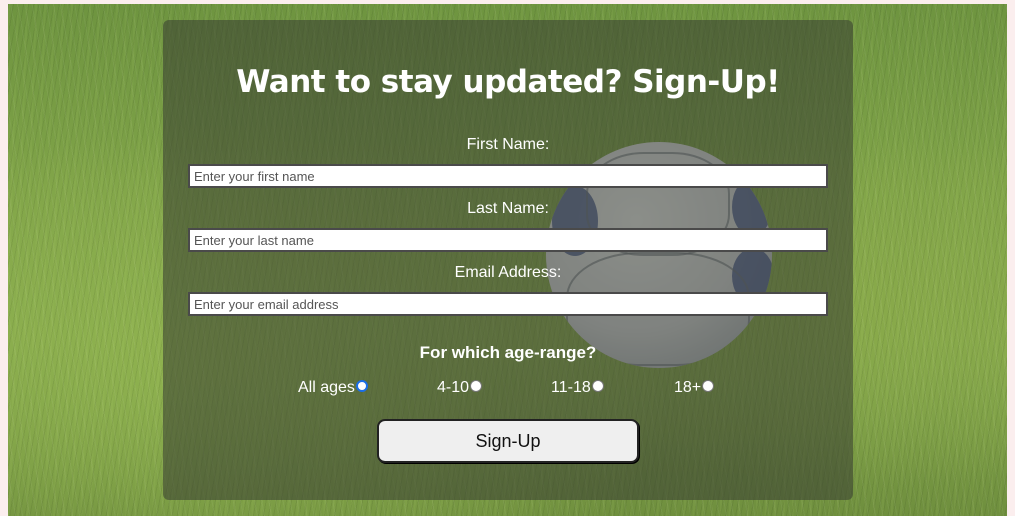 The height and width of the screenshot is (516, 1015). I want to click on age-option-11-18: 11-18, so click(577, 388).